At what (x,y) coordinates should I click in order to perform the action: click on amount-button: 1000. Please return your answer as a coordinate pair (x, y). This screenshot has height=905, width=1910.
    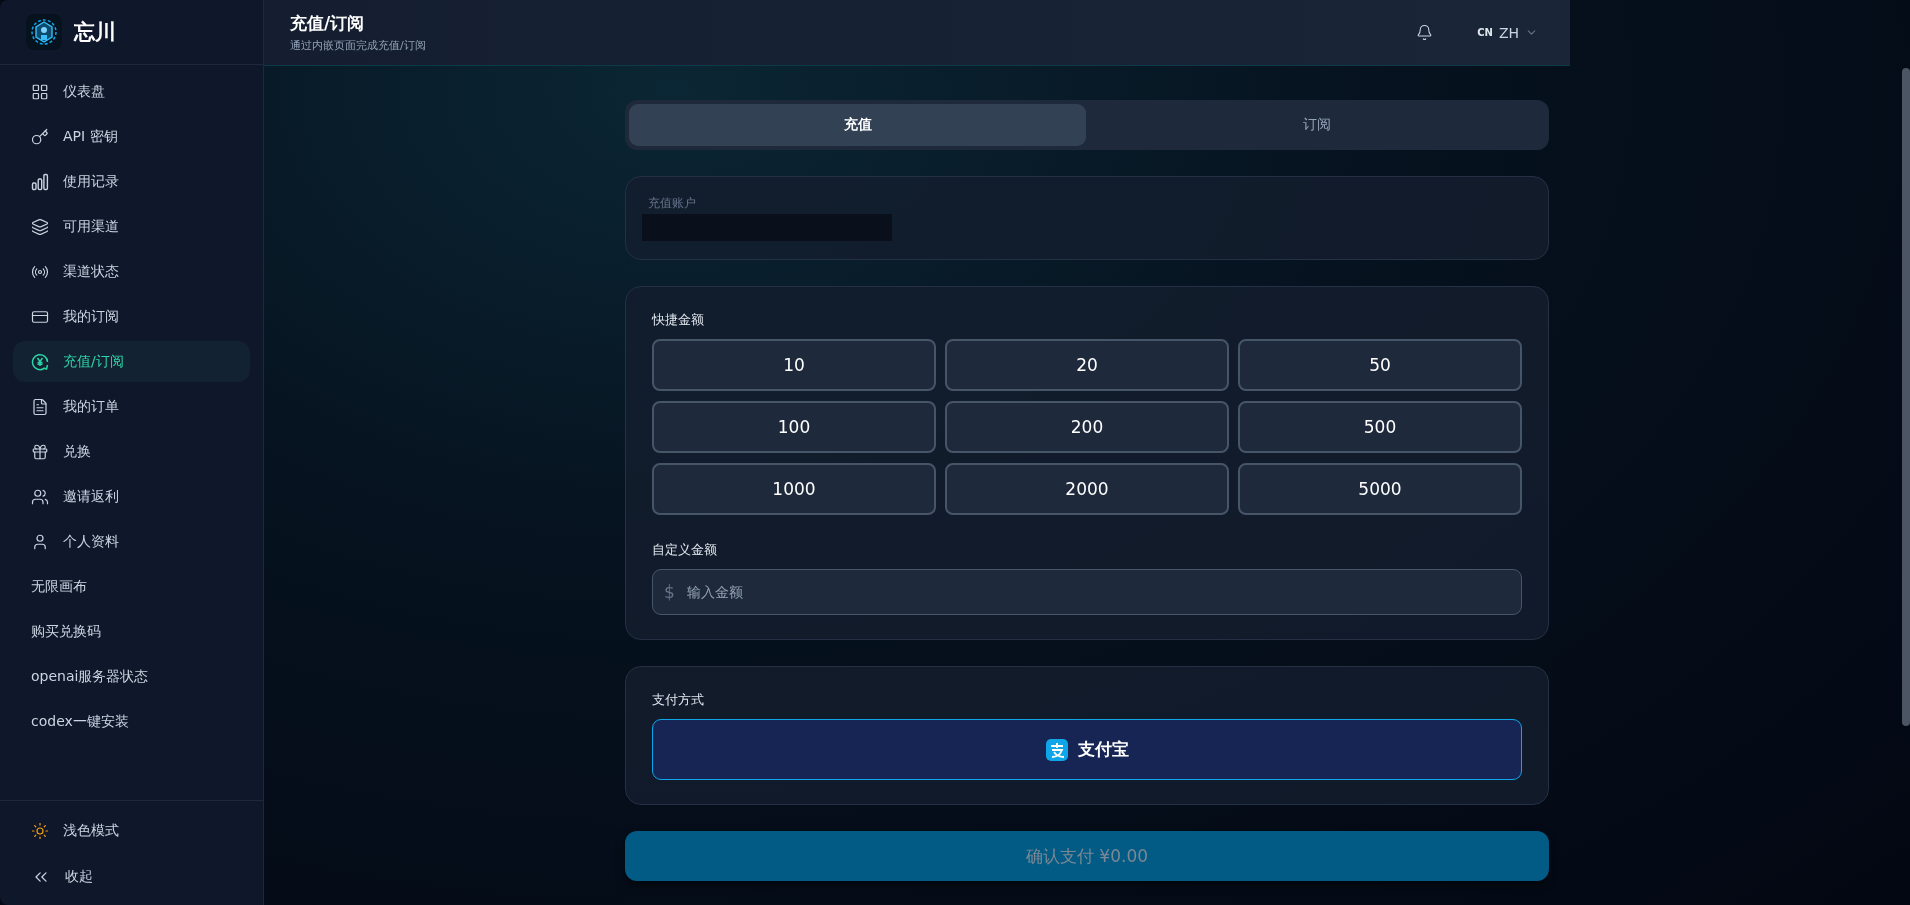
    Looking at the image, I should click on (794, 489).